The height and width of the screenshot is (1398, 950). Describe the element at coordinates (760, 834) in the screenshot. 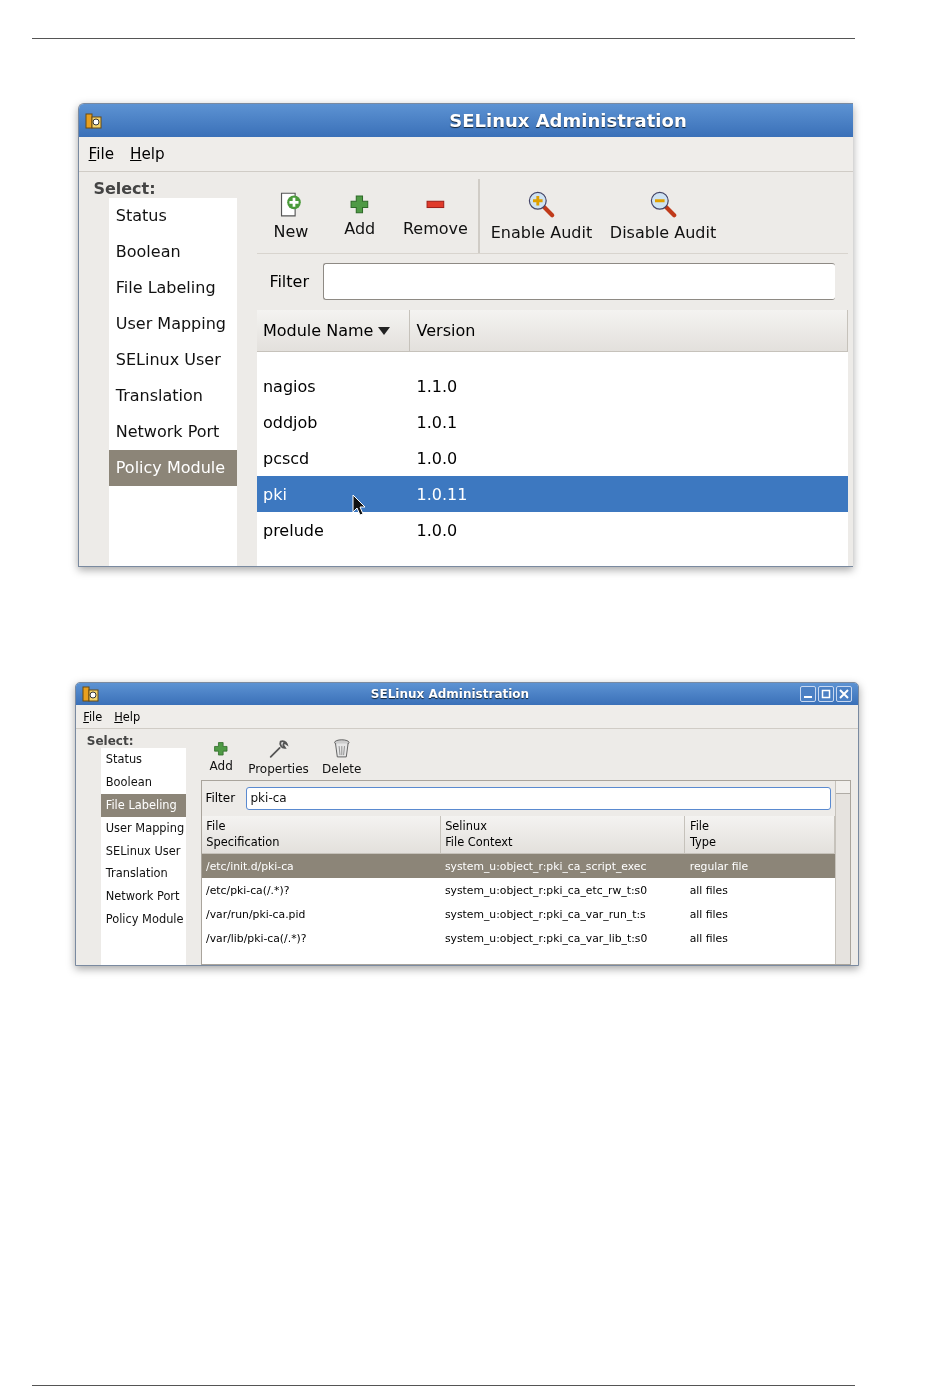

I see `column-header: File Type` at that location.